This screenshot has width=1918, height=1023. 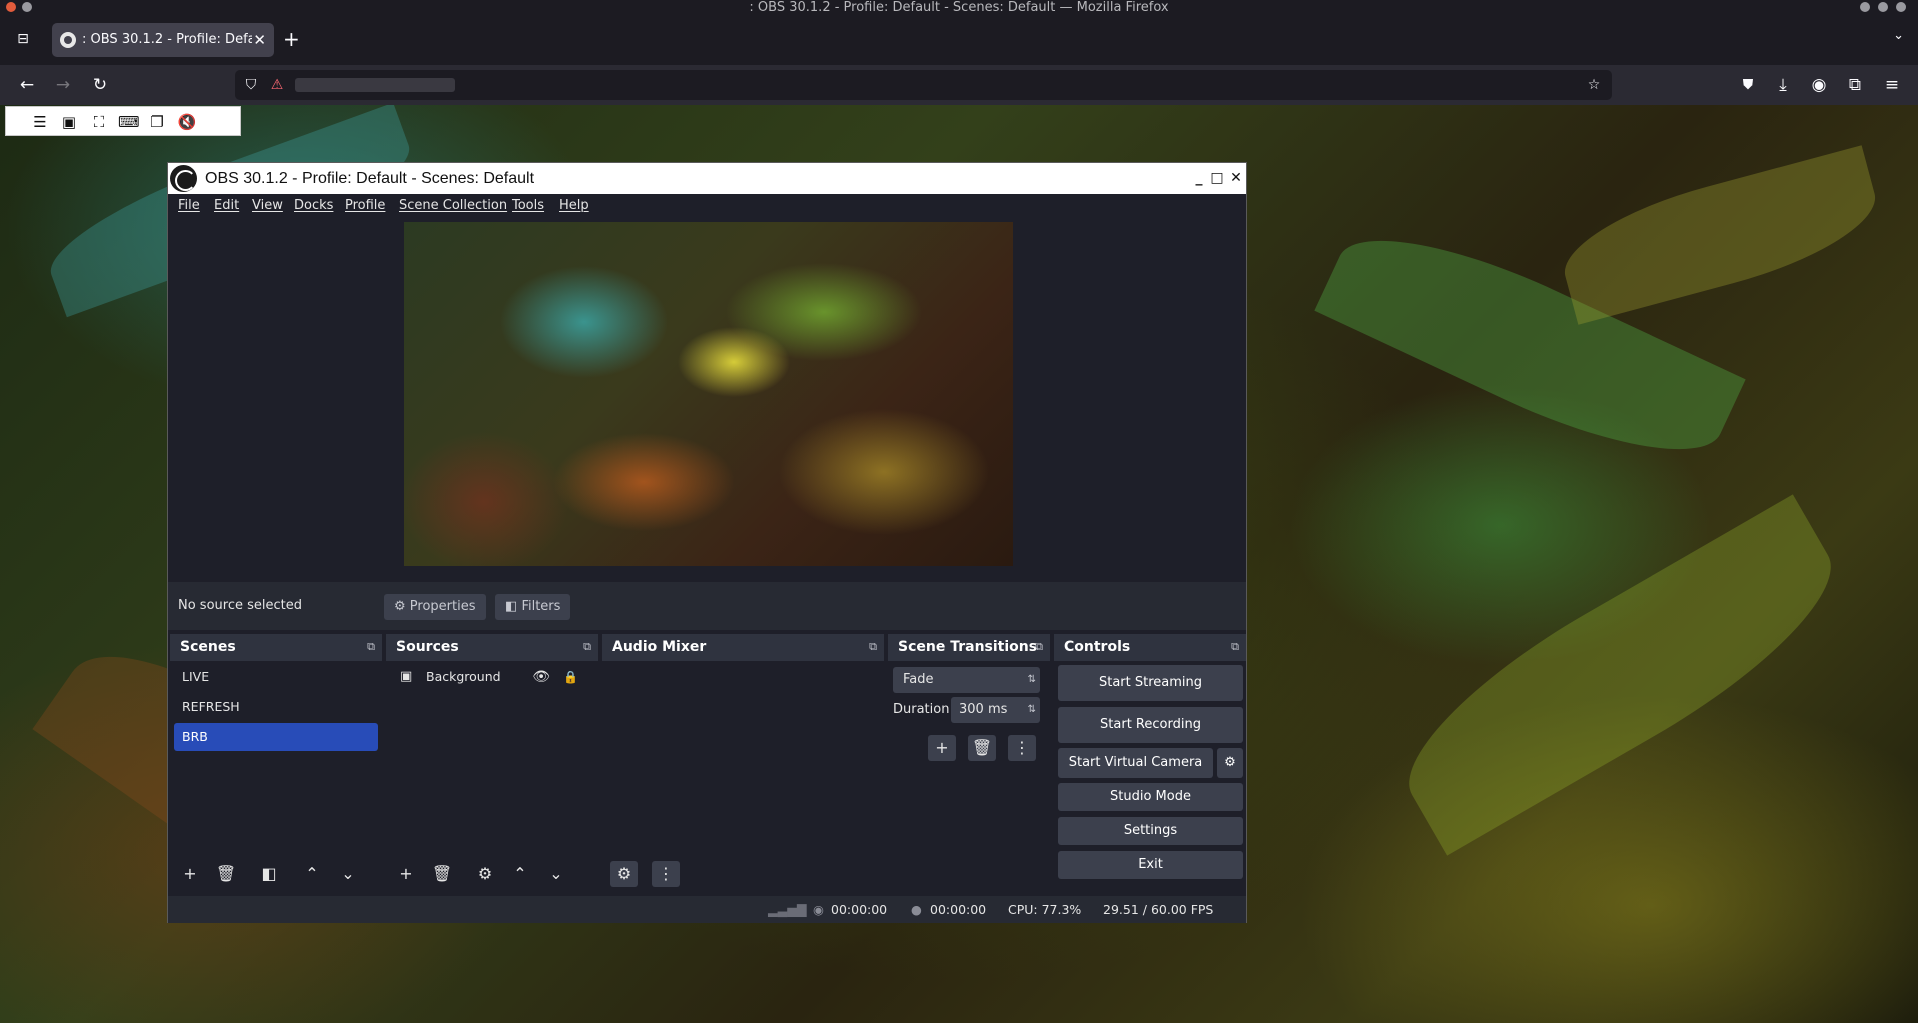 What do you see at coordinates (276, 677) in the screenshot?
I see `scene-item-live: LIVE` at bounding box center [276, 677].